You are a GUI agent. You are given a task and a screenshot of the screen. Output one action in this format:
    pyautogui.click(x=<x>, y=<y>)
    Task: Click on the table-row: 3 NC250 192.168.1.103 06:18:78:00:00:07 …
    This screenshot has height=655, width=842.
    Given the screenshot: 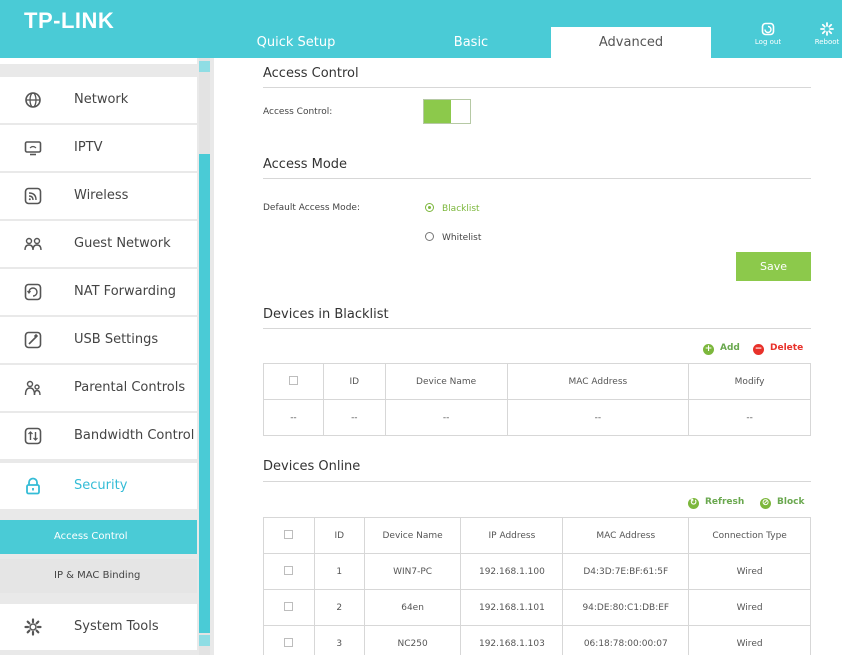 What is the action you would take?
    pyautogui.click(x=537, y=640)
    